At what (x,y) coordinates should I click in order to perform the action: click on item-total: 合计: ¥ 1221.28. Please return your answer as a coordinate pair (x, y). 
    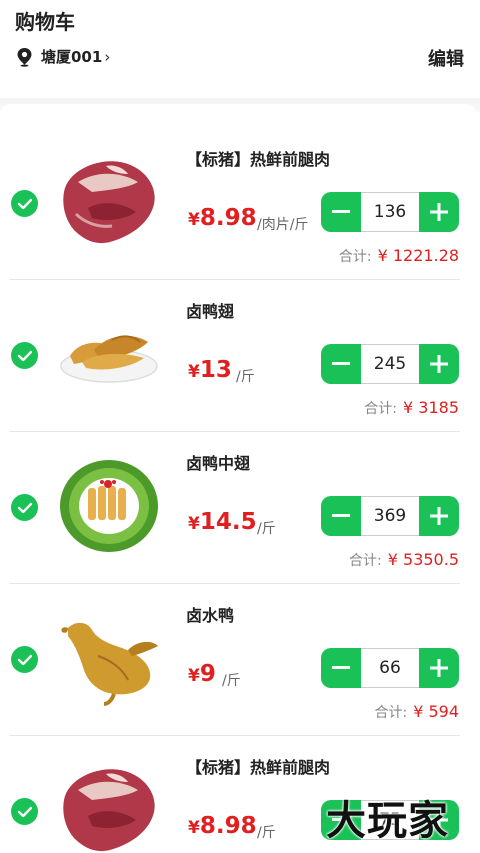
    Looking at the image, I should click on (399, 256).